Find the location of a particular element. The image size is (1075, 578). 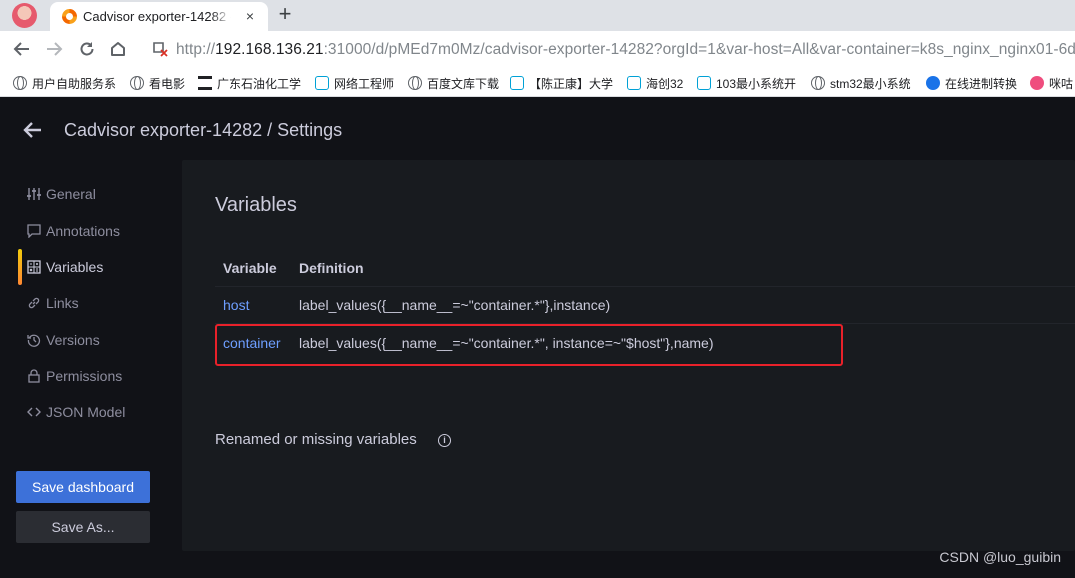

bookmark-label: 在线进制转换 is located at coordinates (981, 83).